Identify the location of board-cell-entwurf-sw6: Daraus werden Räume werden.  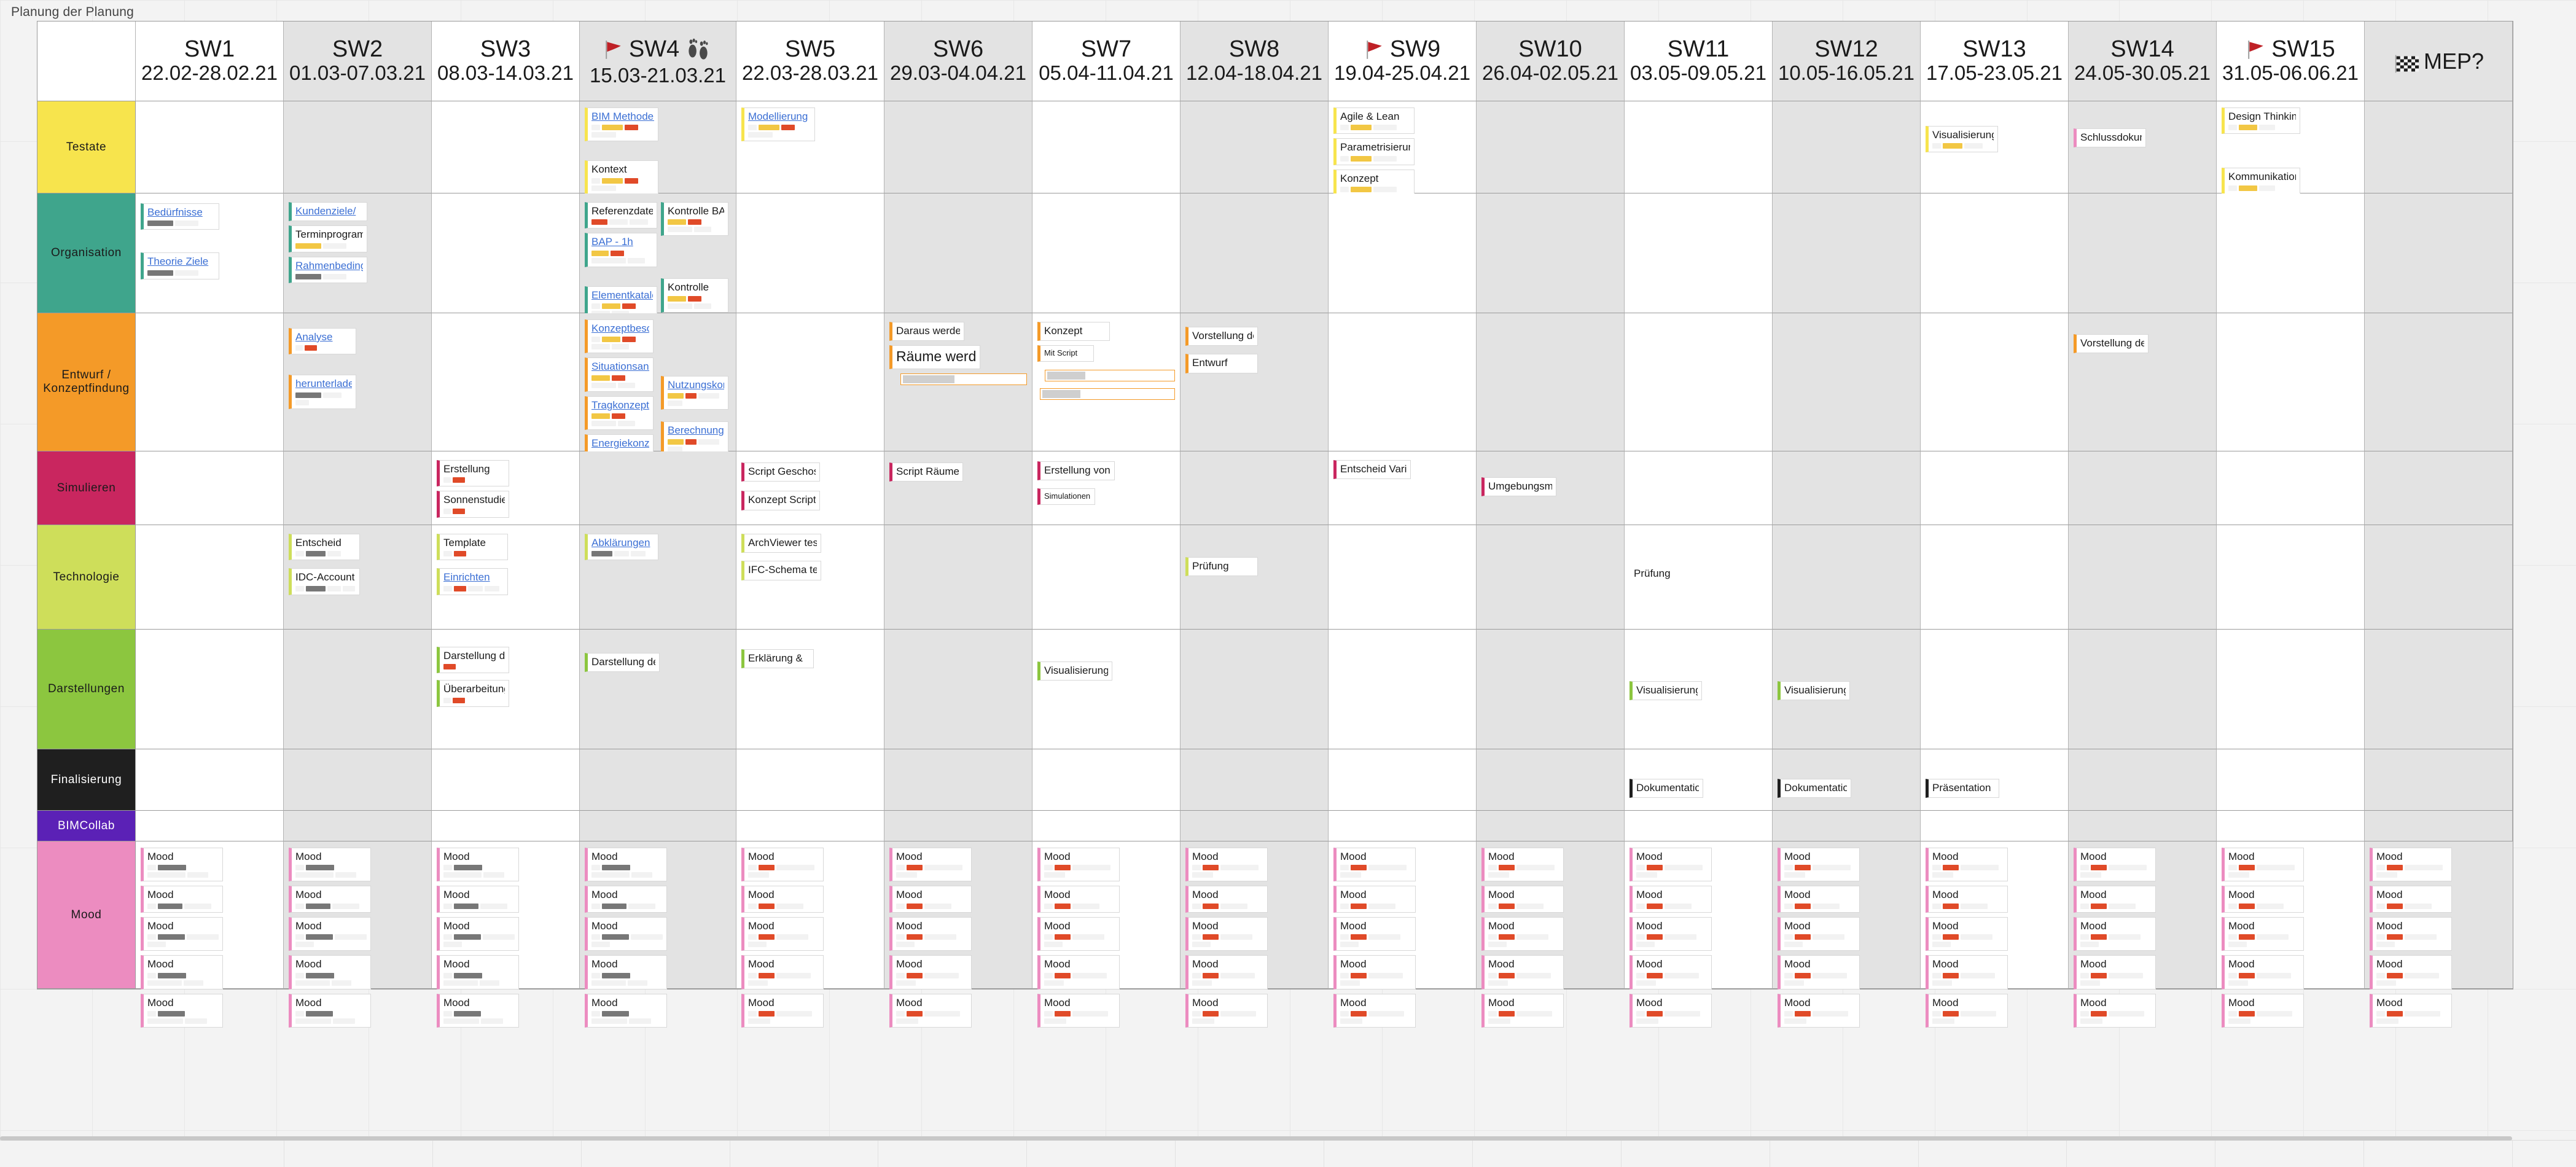
(958, 382).